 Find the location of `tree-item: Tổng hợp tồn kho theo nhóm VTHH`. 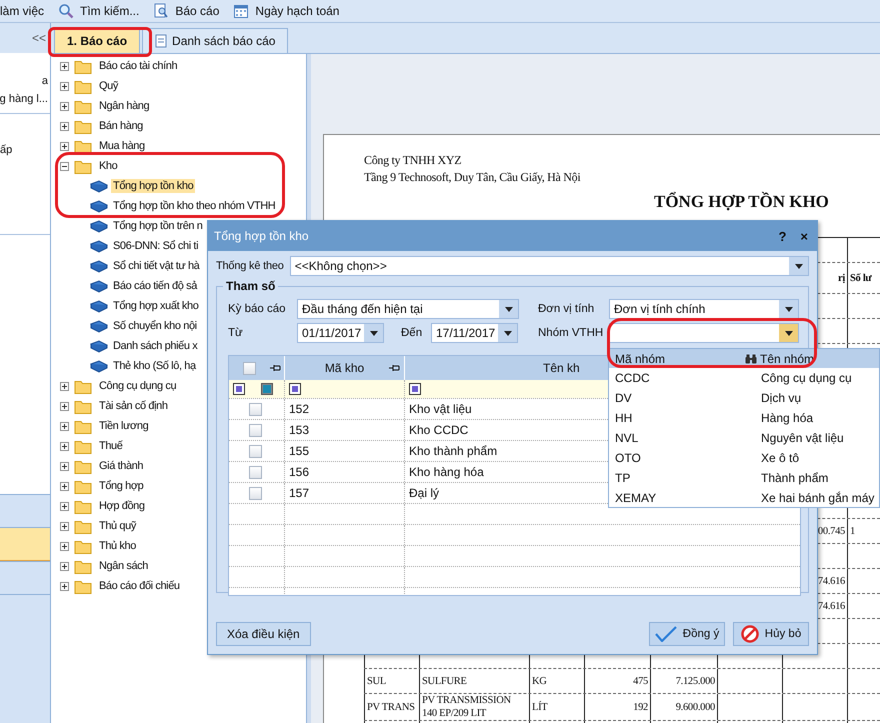

tree-item: Tổng hợp tồn kho theo nhóm VTHH is located at coordinates (194, 206).